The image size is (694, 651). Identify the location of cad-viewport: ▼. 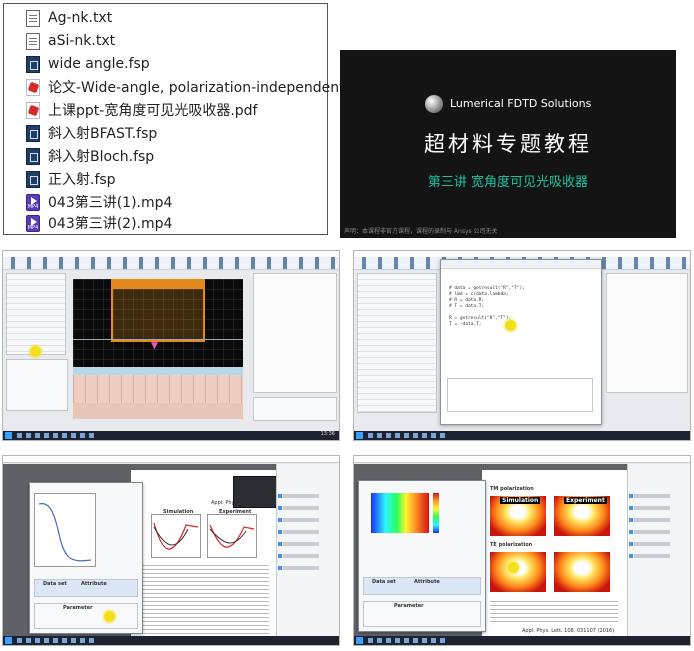
(158, 349).